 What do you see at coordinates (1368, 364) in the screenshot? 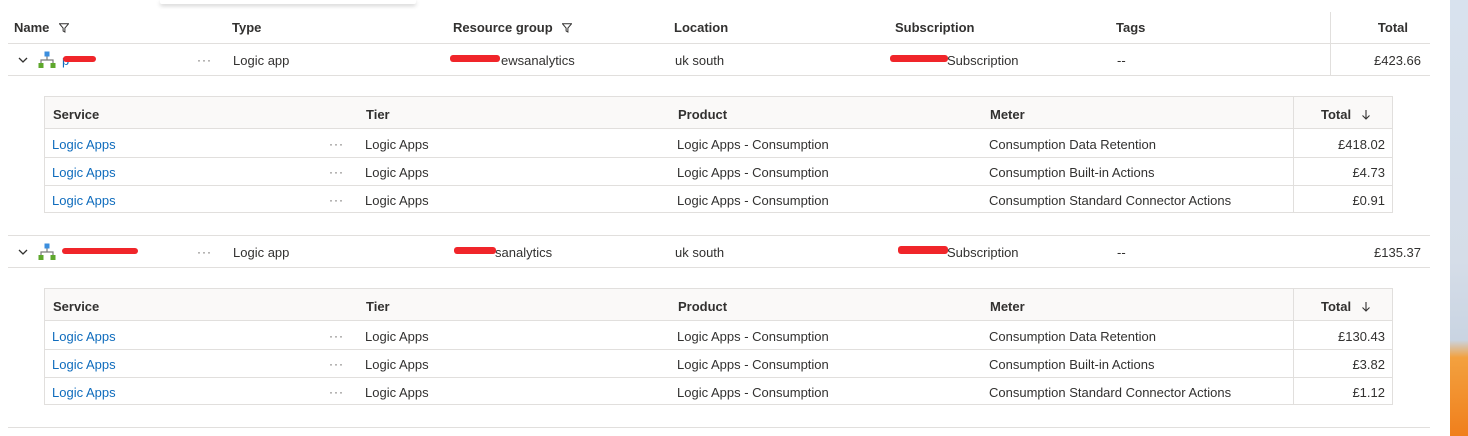
I see `total-cell: £3.82` at bounding box center [1368, 364].